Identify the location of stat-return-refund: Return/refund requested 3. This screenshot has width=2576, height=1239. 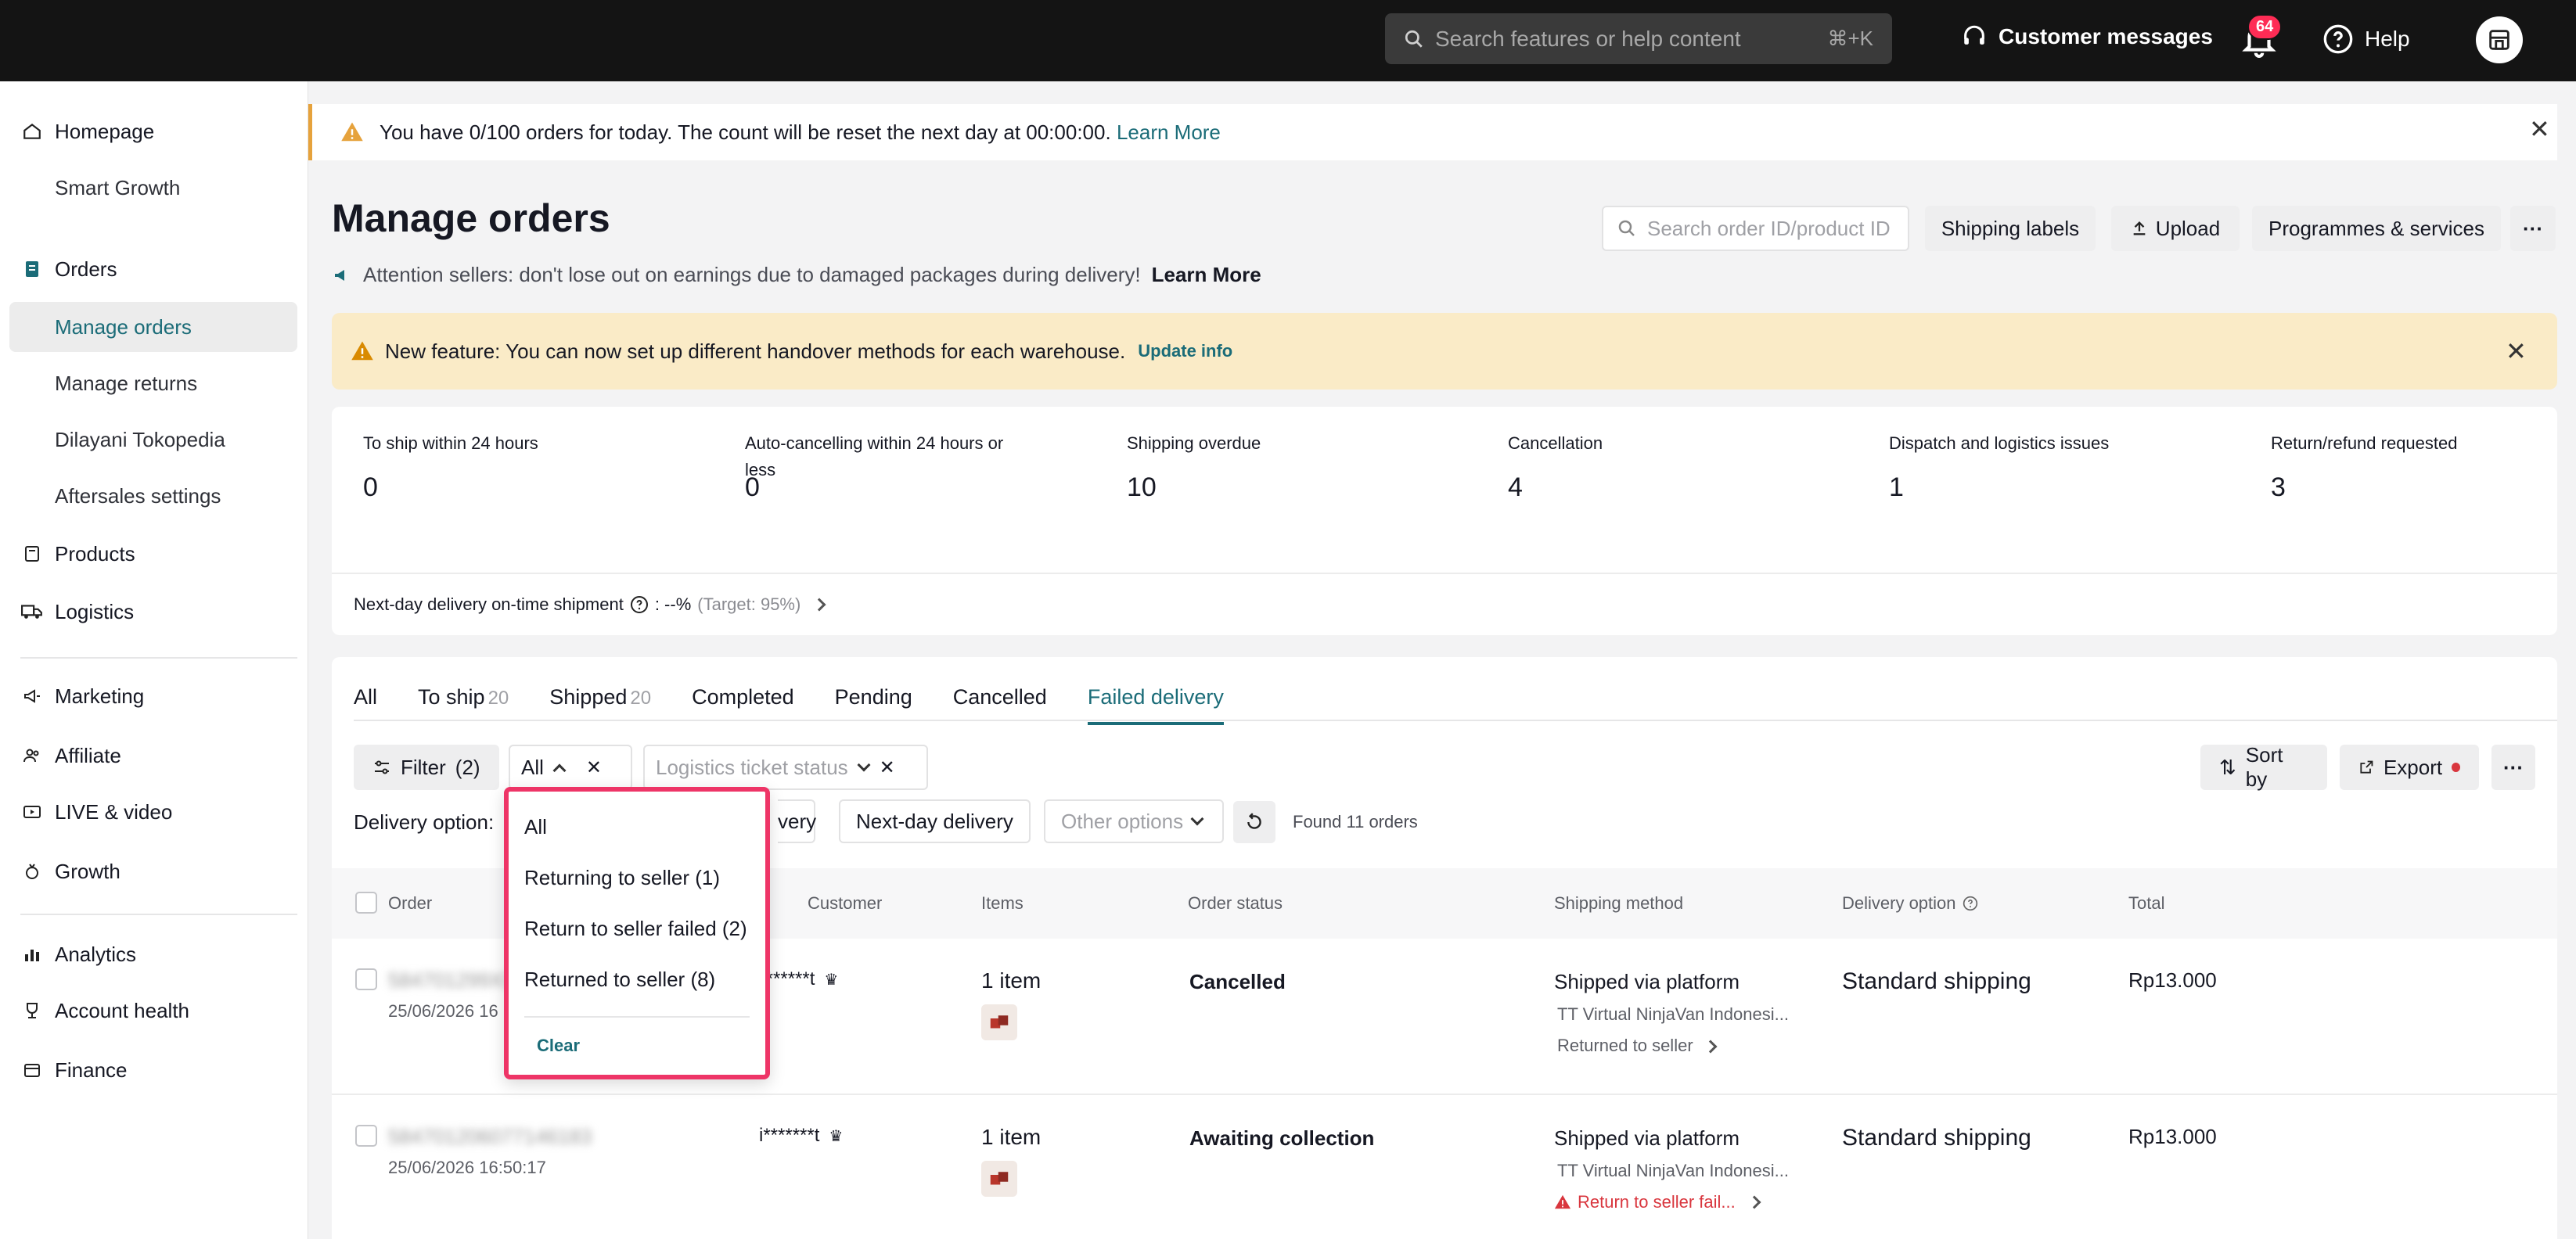
(2404, 466).